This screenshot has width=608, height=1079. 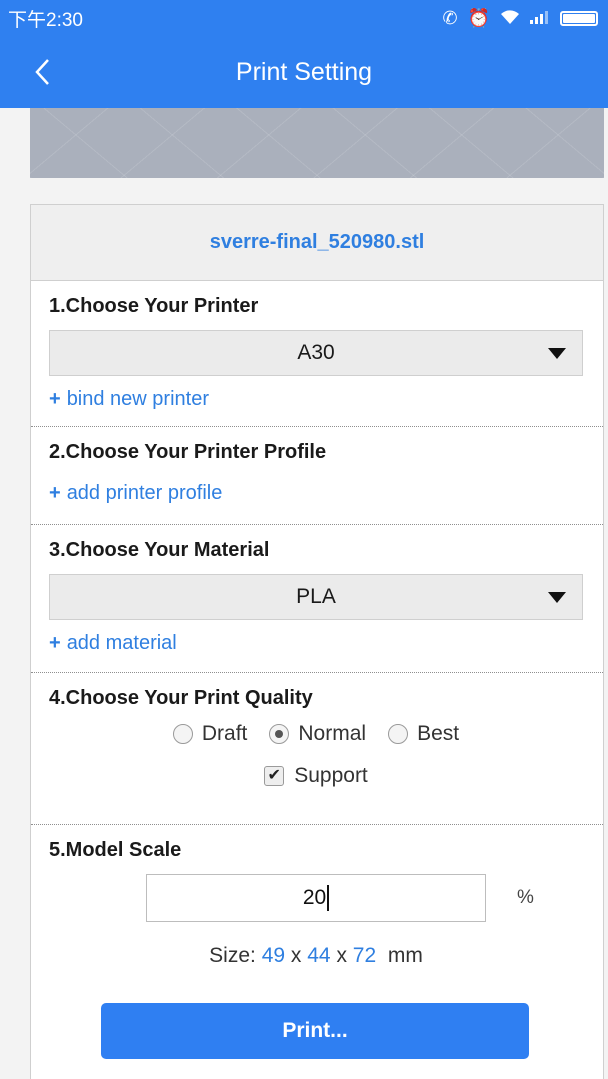 I want to click on profile-section-title: 2.Choose Your Printer Profile, so click(x=188, y=452).